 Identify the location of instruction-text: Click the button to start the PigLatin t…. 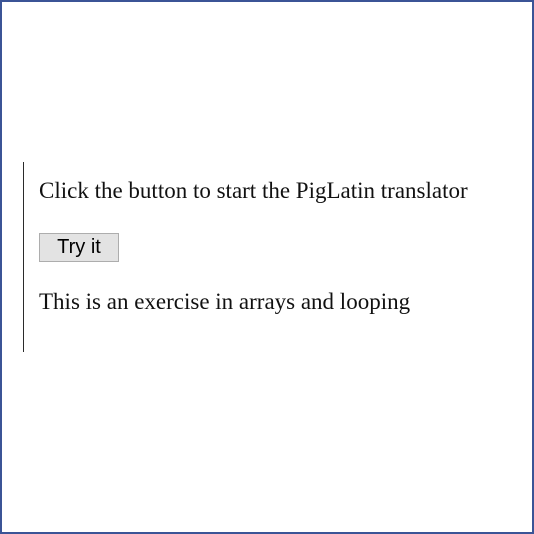
(253, 190).